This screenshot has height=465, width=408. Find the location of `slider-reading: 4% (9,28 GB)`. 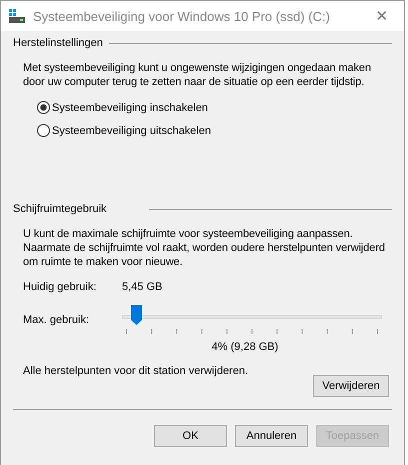

slider-reading: 4% (9,28 GB) is located at coordinates (245, 347).